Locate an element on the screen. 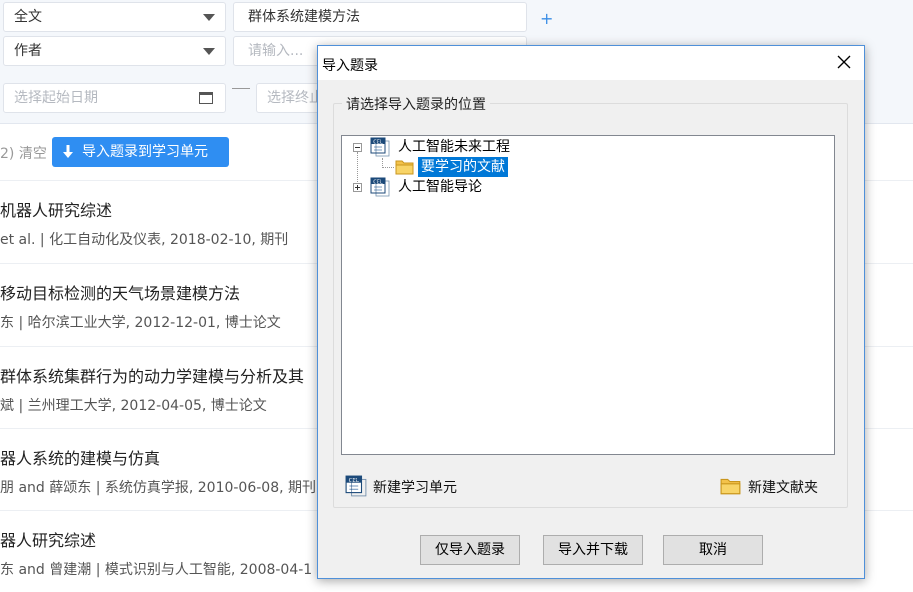  tree-node-label: 人工智能导论 is located at coordinates (440, 187).